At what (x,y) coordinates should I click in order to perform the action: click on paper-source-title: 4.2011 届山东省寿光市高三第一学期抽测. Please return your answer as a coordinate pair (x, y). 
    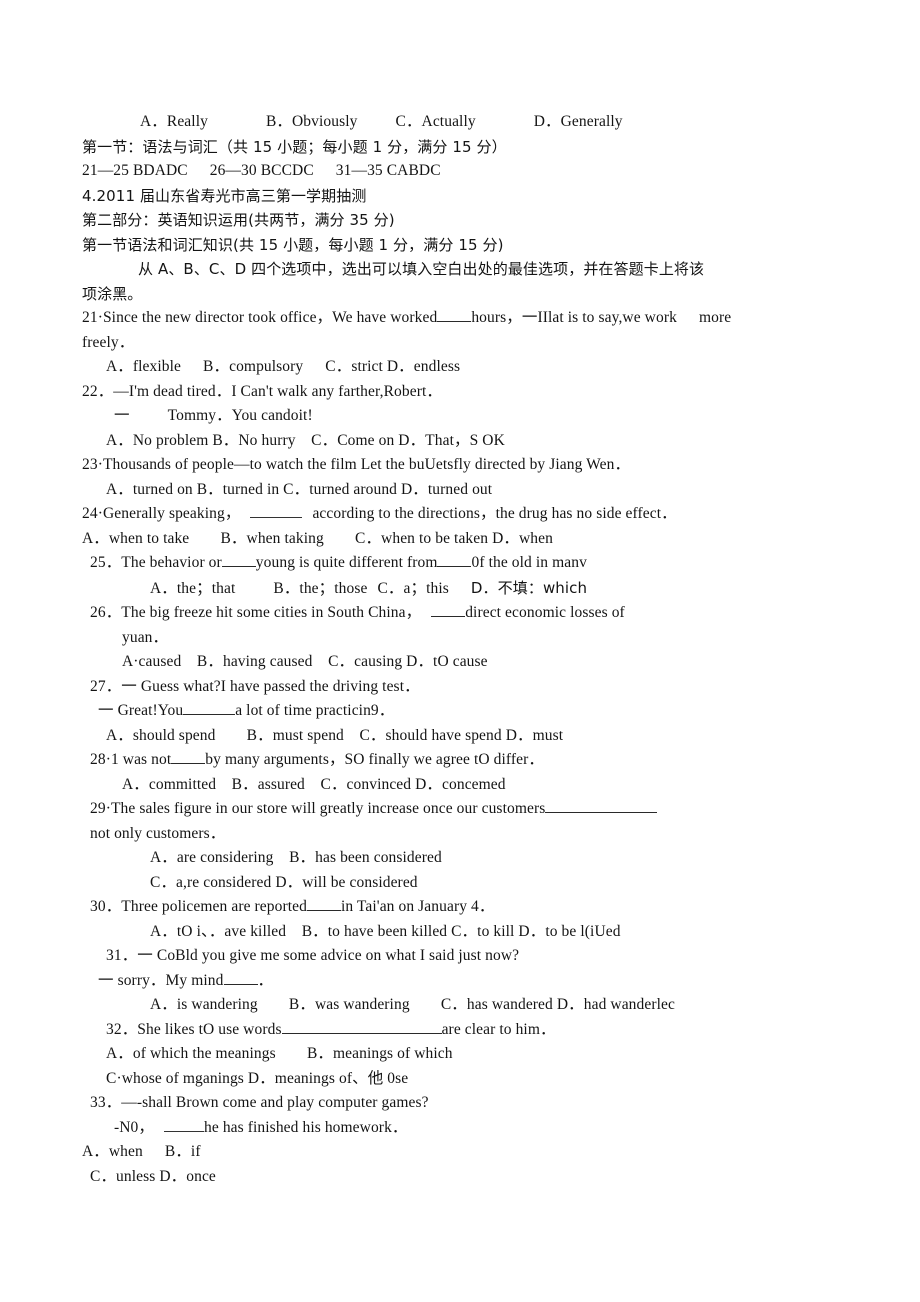
    Looking at the image, I should click on (224, 195).